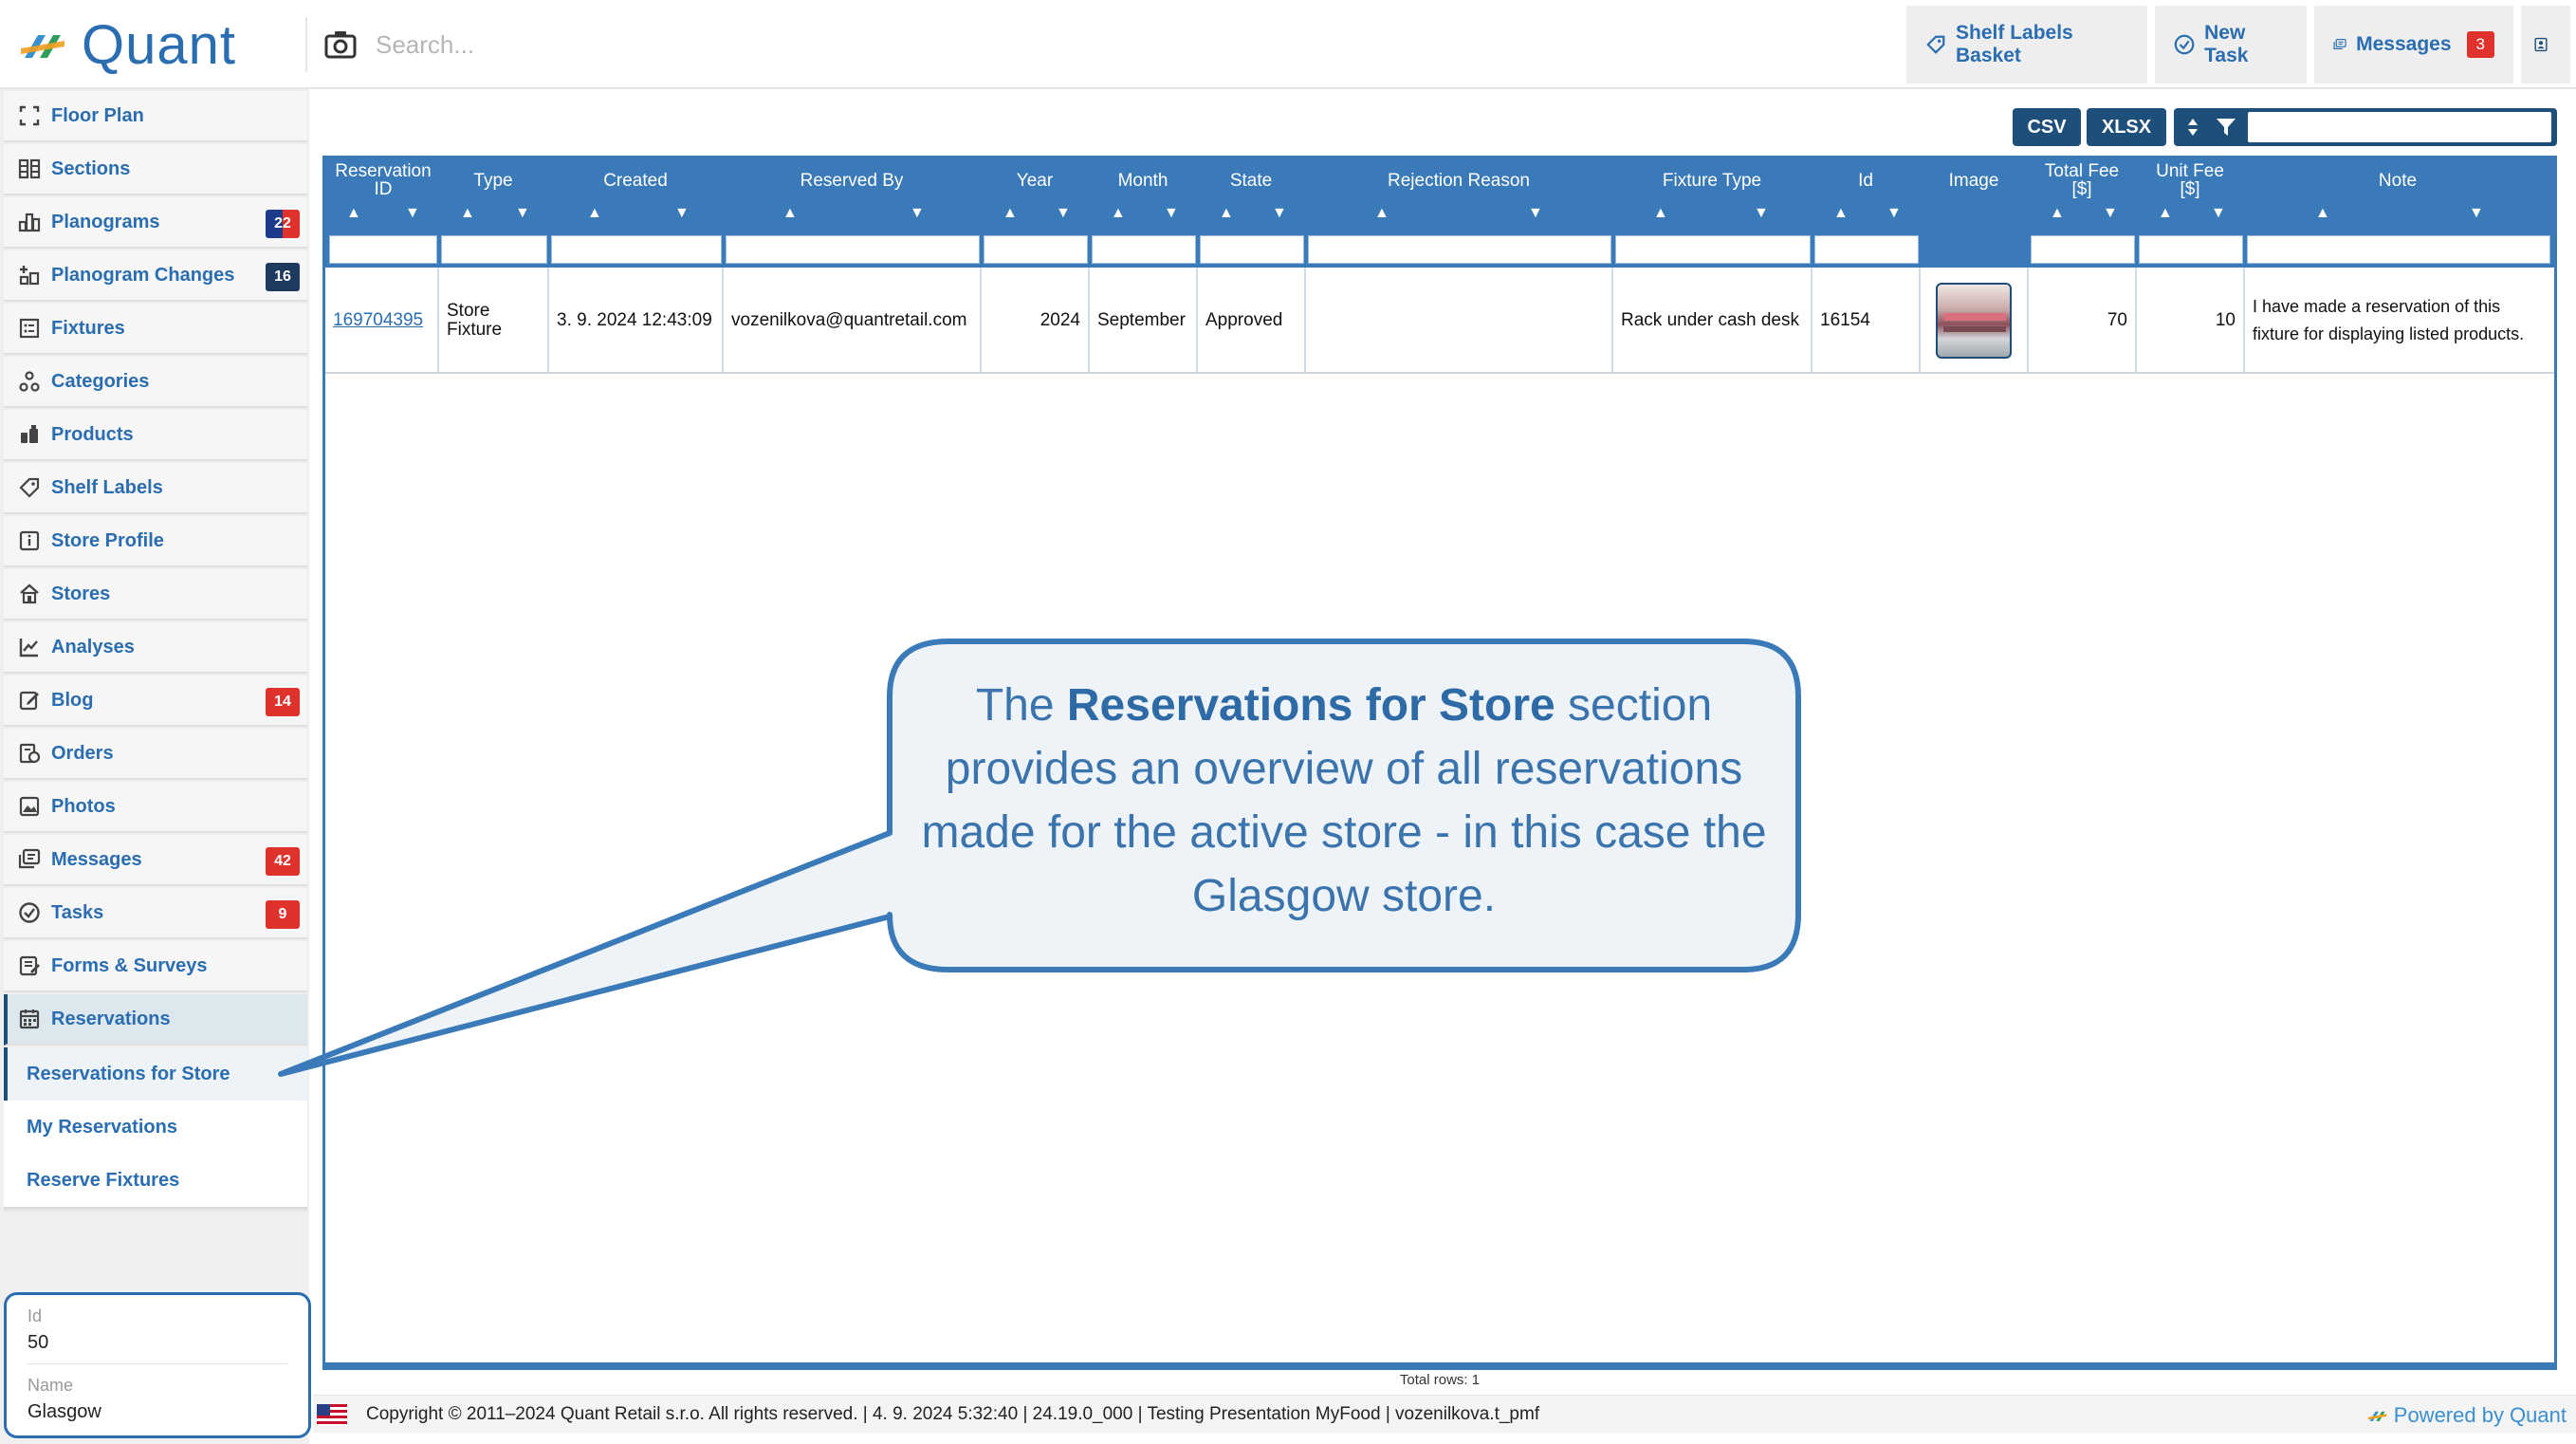 The image size is (2576, 1444). Describe the element at coordinates (383, 180) in the screenshot. I see `column-header-reservation-id: Reservation ID` at that location.